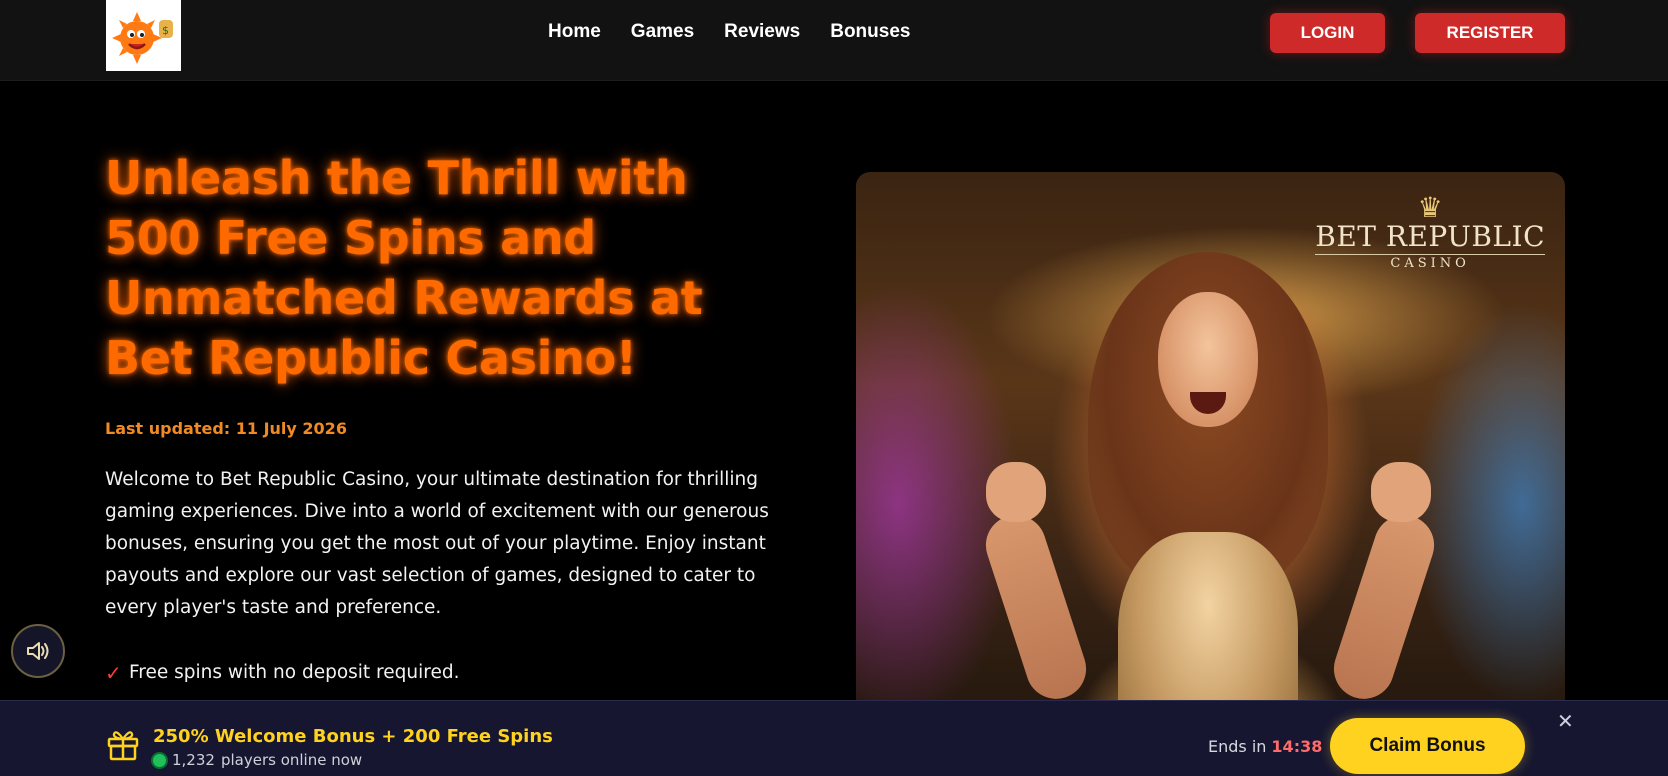 This screenshot has width=1668, height=776. Describe the element at coordinates (1430, 236) in the screenshot. I see `brand-name: BET REPUBLIC` at that location.